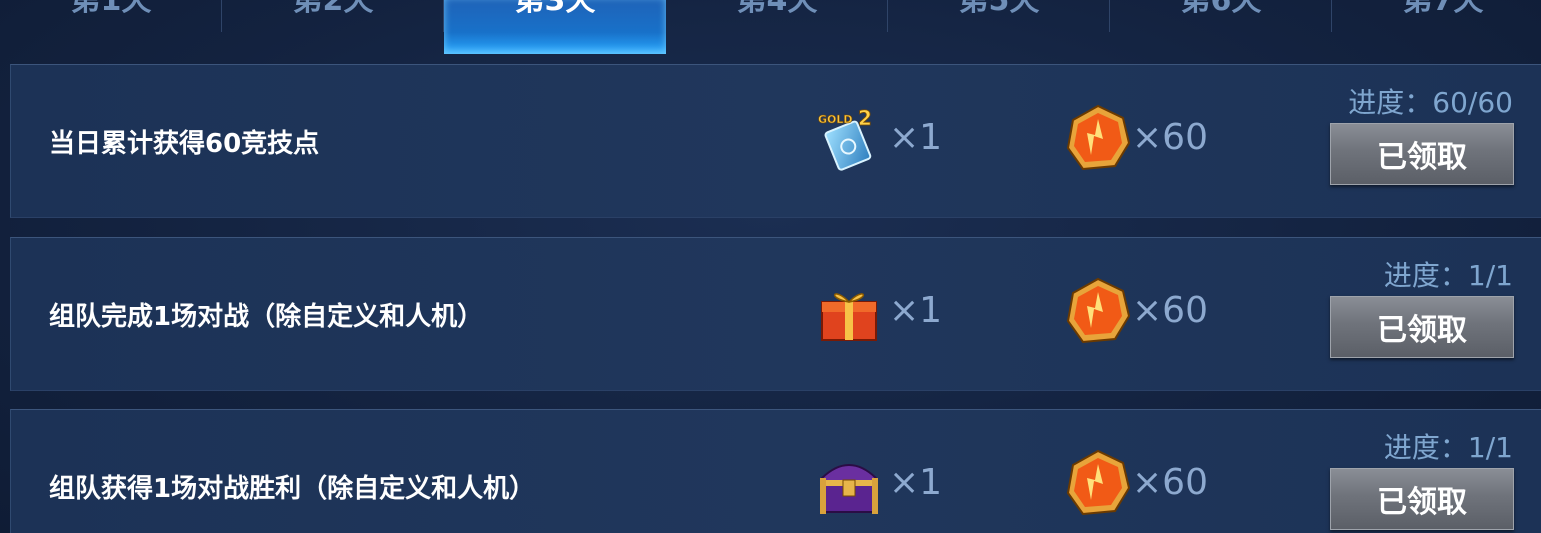 Image resolution: width=1541 pixels, height=533 pixels. Describe the element at coordinates (865, 118) in the screenshot. I see `svg-text: 2` at that location.